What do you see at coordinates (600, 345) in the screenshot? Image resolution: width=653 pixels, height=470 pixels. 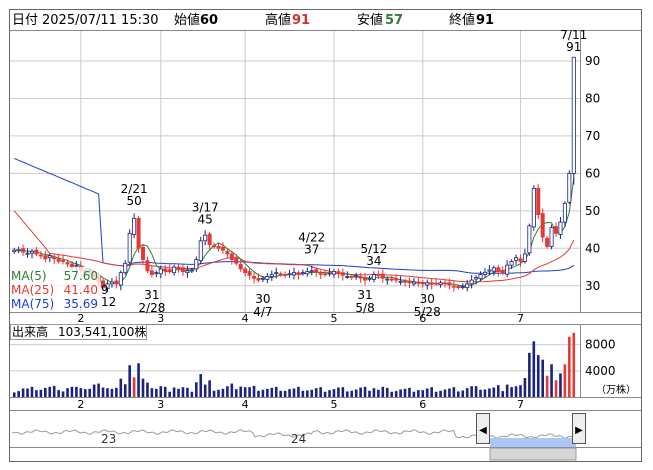 I see `volume-tick-label: 8000` at bounding box center [600, 345].